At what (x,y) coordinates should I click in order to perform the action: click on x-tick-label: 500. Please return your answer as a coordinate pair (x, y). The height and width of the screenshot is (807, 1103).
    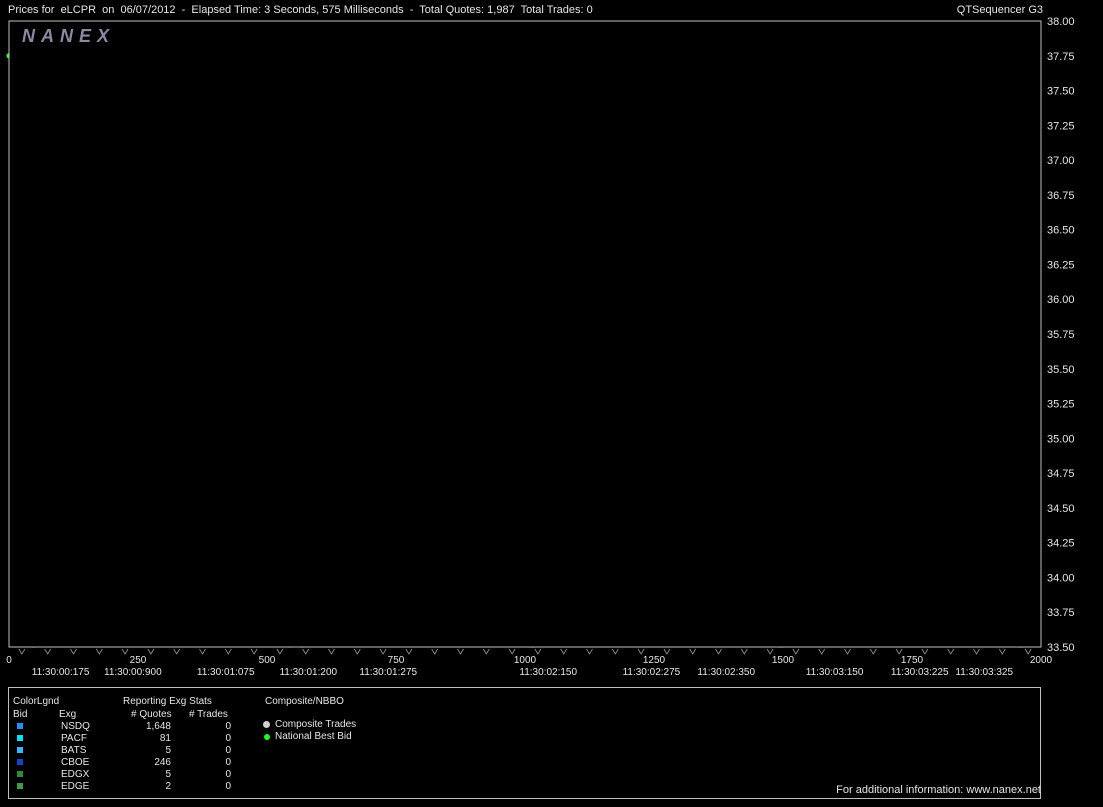
    Looking at the image, I should click on (267, 660).